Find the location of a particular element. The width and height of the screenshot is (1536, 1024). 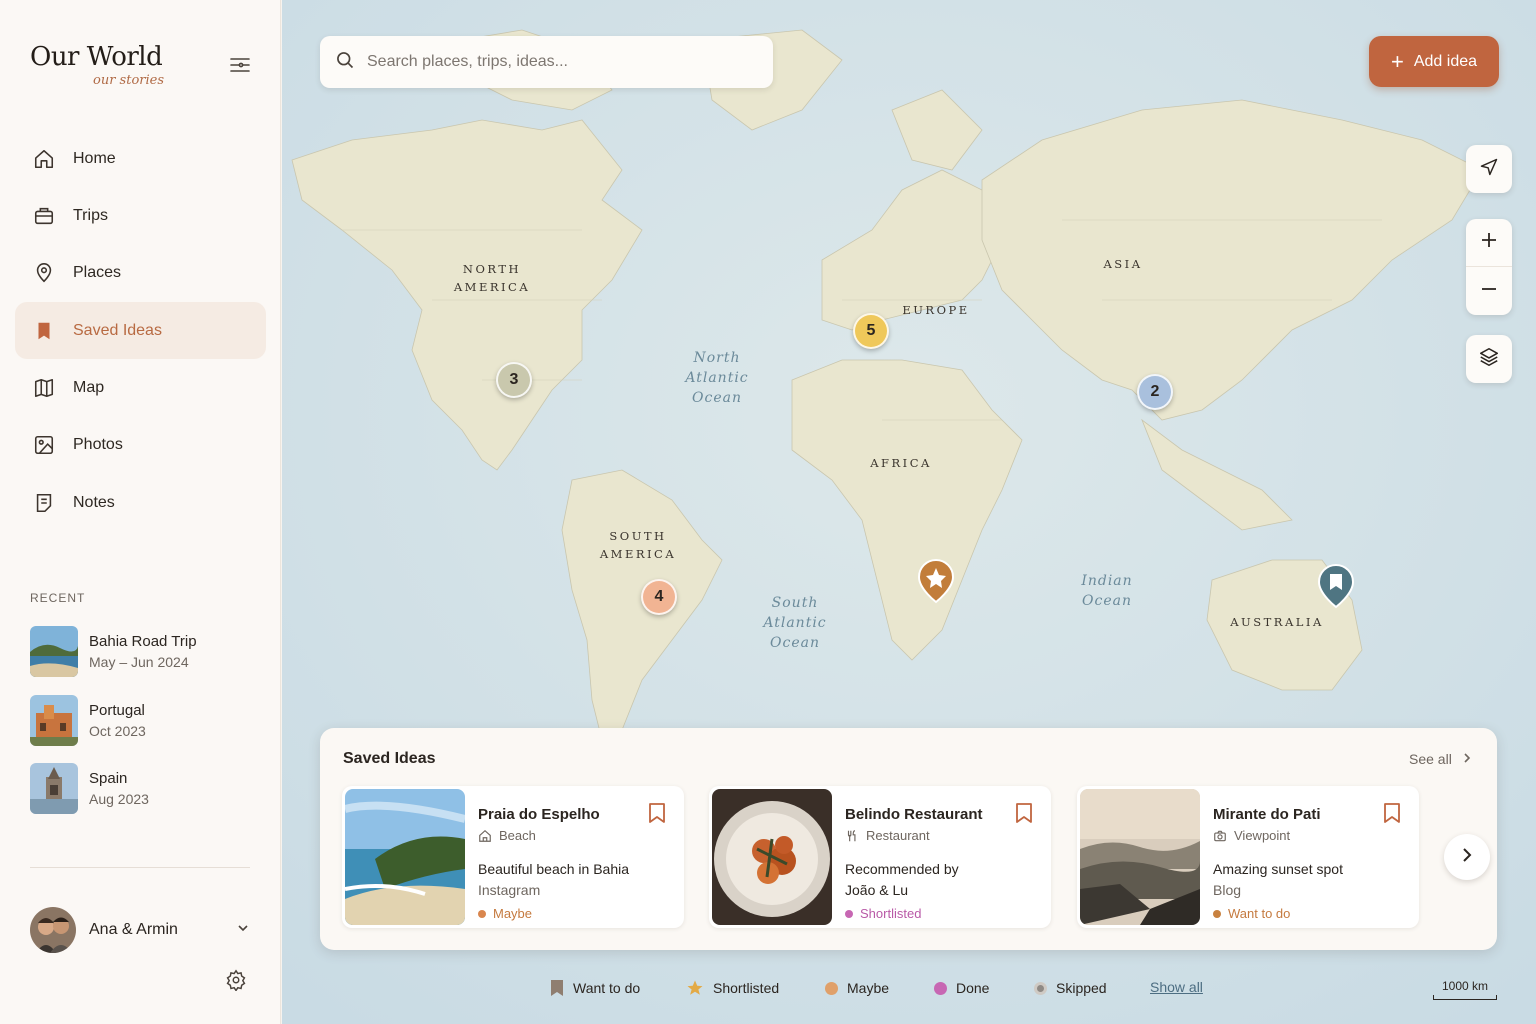

continent-label: EUROPE is located at coordinates (936, 310).